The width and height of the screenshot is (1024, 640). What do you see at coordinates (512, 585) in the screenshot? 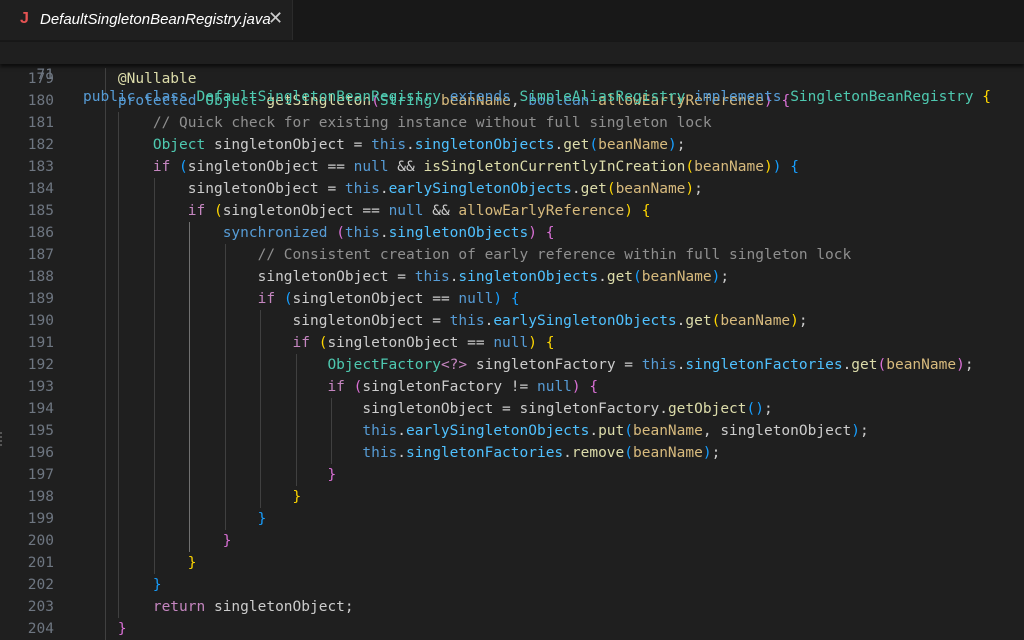
I see `code-line: 202 }` at bounding box center [512, 585].